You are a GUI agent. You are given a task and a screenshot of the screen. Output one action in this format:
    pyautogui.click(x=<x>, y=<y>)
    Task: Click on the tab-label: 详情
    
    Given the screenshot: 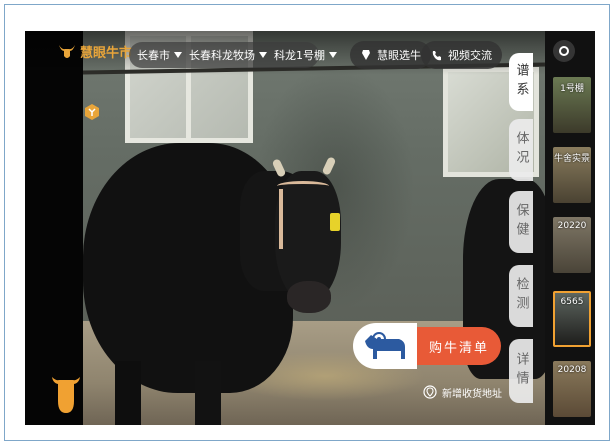 What is the action you would take?
    pyautogui.click(x=521, y=371)
    